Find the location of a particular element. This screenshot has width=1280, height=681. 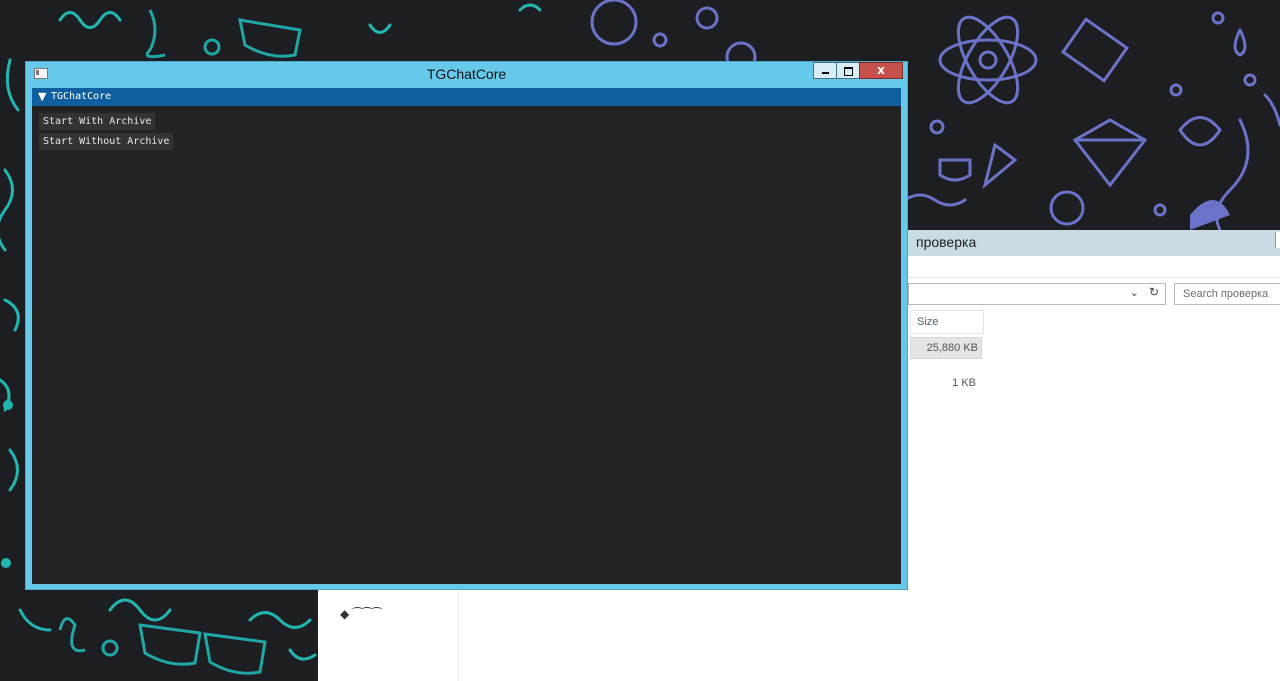

close-button: x is located at coordinates (881, 70).